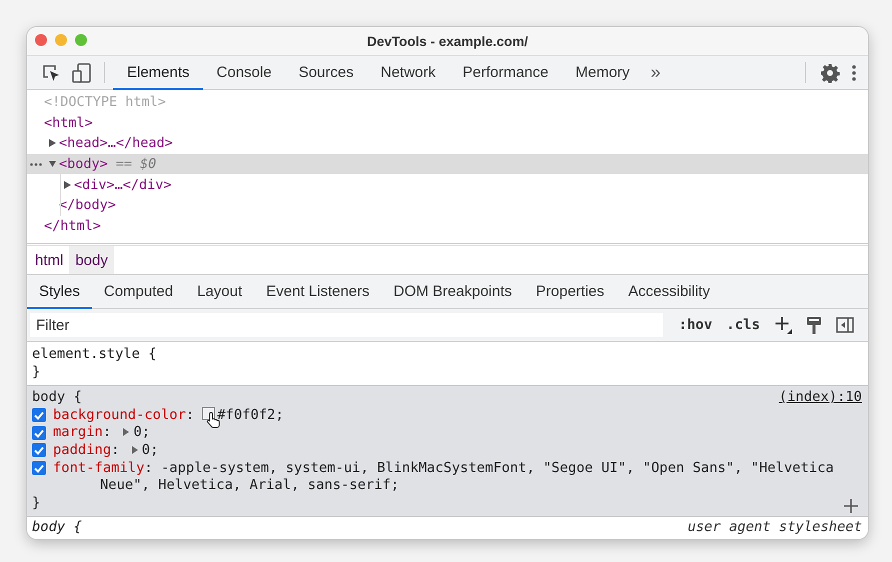 Image resolution: width=892 pixels, height=562 pixels. Describe the element at coordinates (447, 41) in the screenshot. I see `window-title: DevTools - example.com/` at that location.